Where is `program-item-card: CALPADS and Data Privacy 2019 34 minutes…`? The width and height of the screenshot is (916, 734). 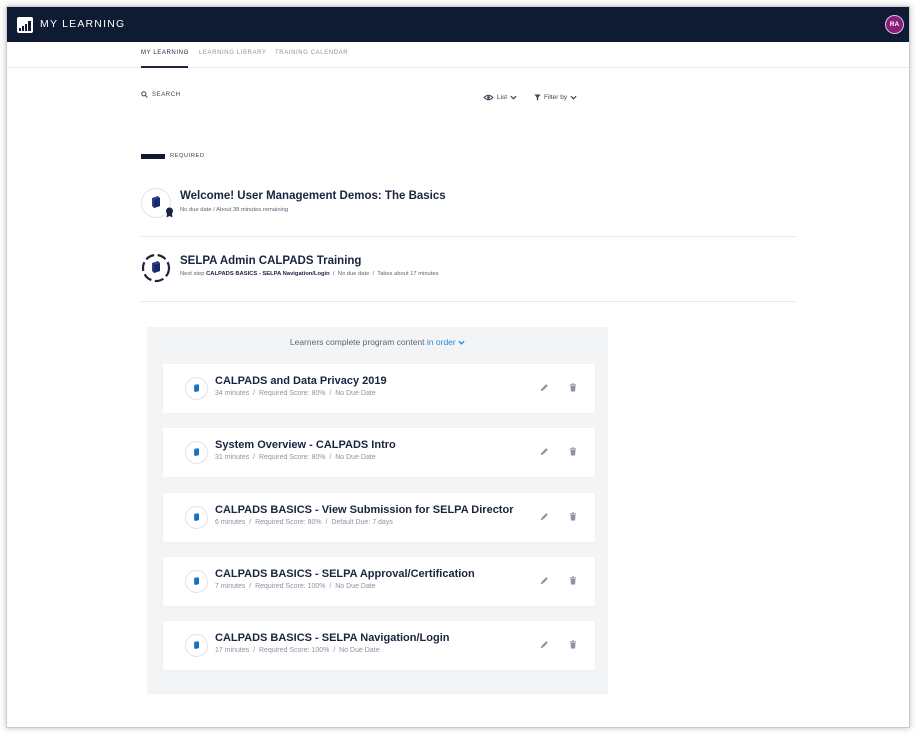 program-item-card: CALPADS and Data Privacy 2019 34 minutes… is located at coordinates (379, 388).